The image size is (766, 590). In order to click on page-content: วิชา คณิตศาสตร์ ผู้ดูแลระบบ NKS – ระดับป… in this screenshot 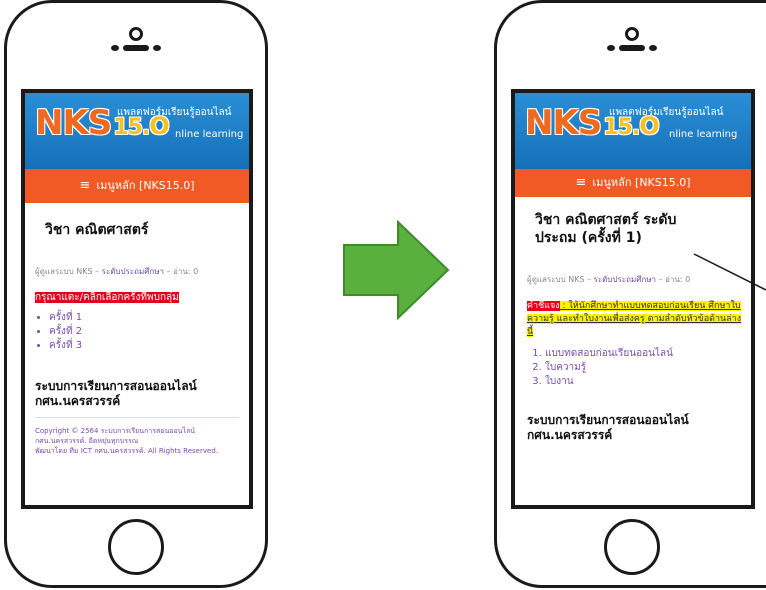, I will do `click(137, 337)`.